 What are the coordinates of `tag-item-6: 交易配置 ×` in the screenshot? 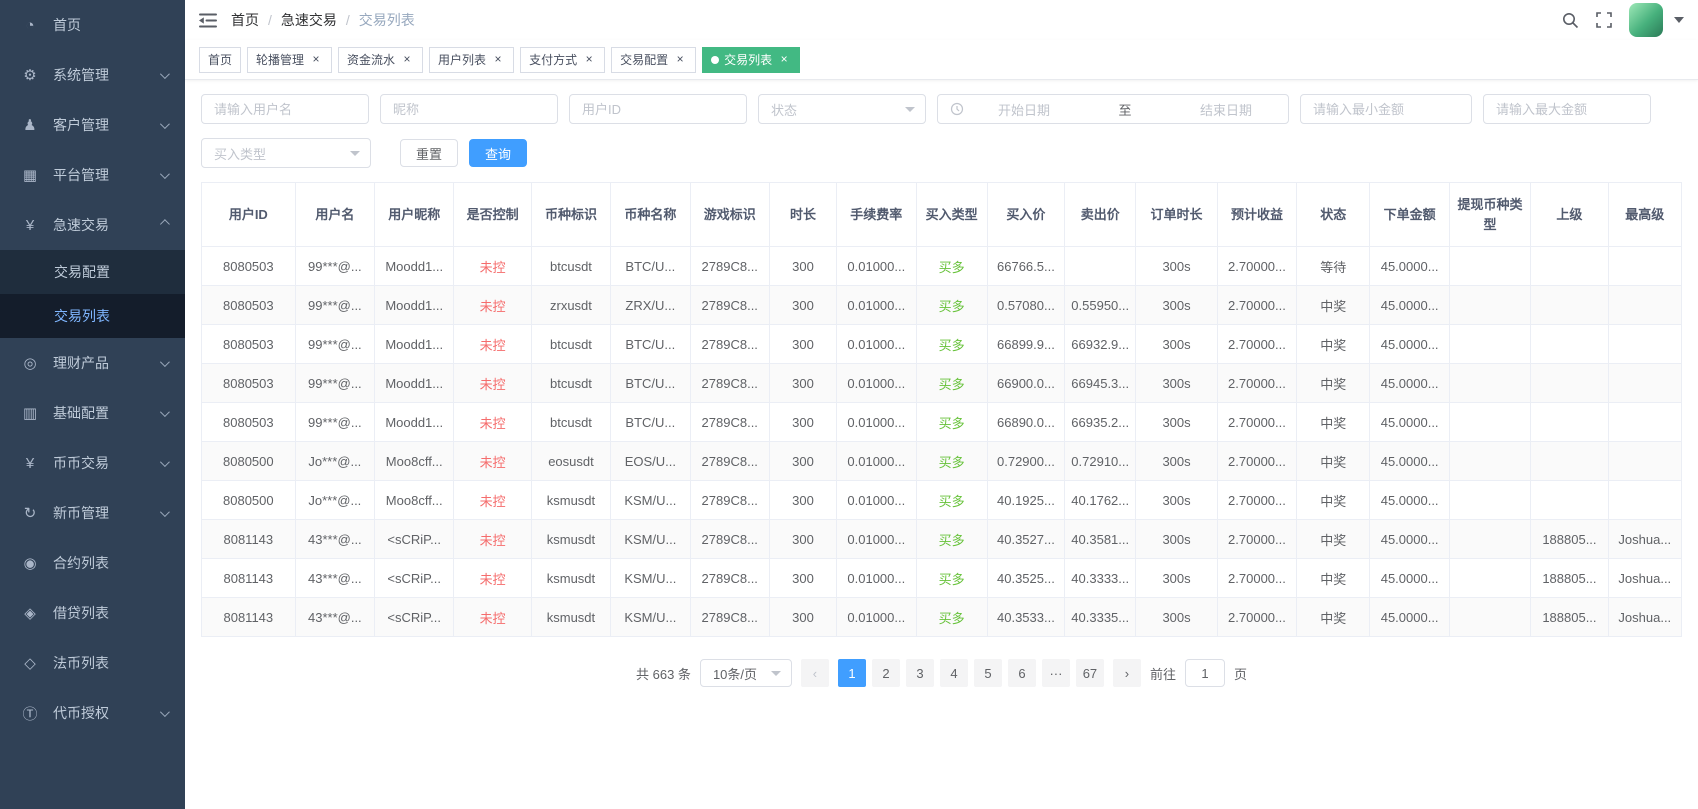 It's located at (654, 59).